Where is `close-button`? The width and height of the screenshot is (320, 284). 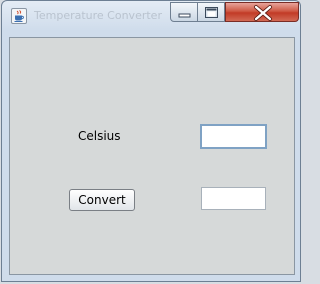
close-button is located at coordinates (262, 12).